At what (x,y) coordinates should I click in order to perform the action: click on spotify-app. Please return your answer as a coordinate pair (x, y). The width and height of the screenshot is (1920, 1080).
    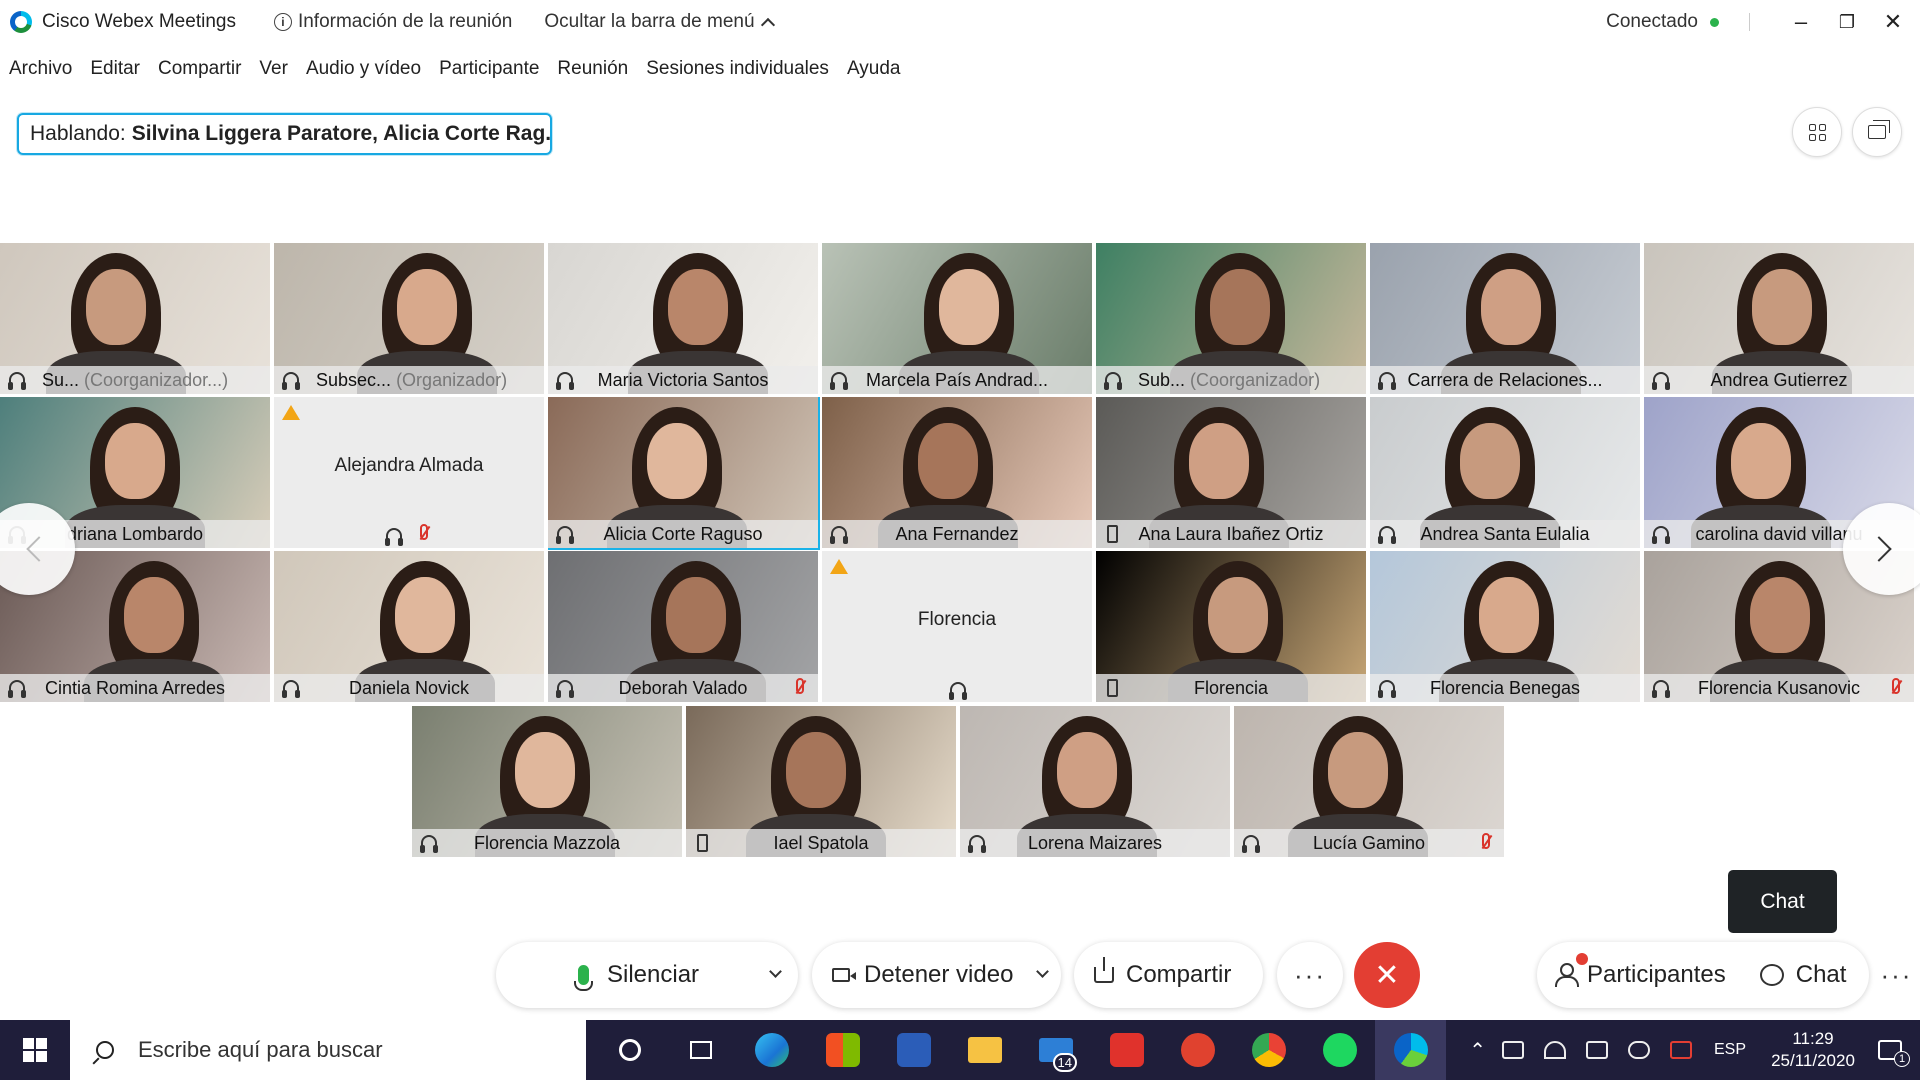
    Looking at the image, I should click on (1339, 1050).